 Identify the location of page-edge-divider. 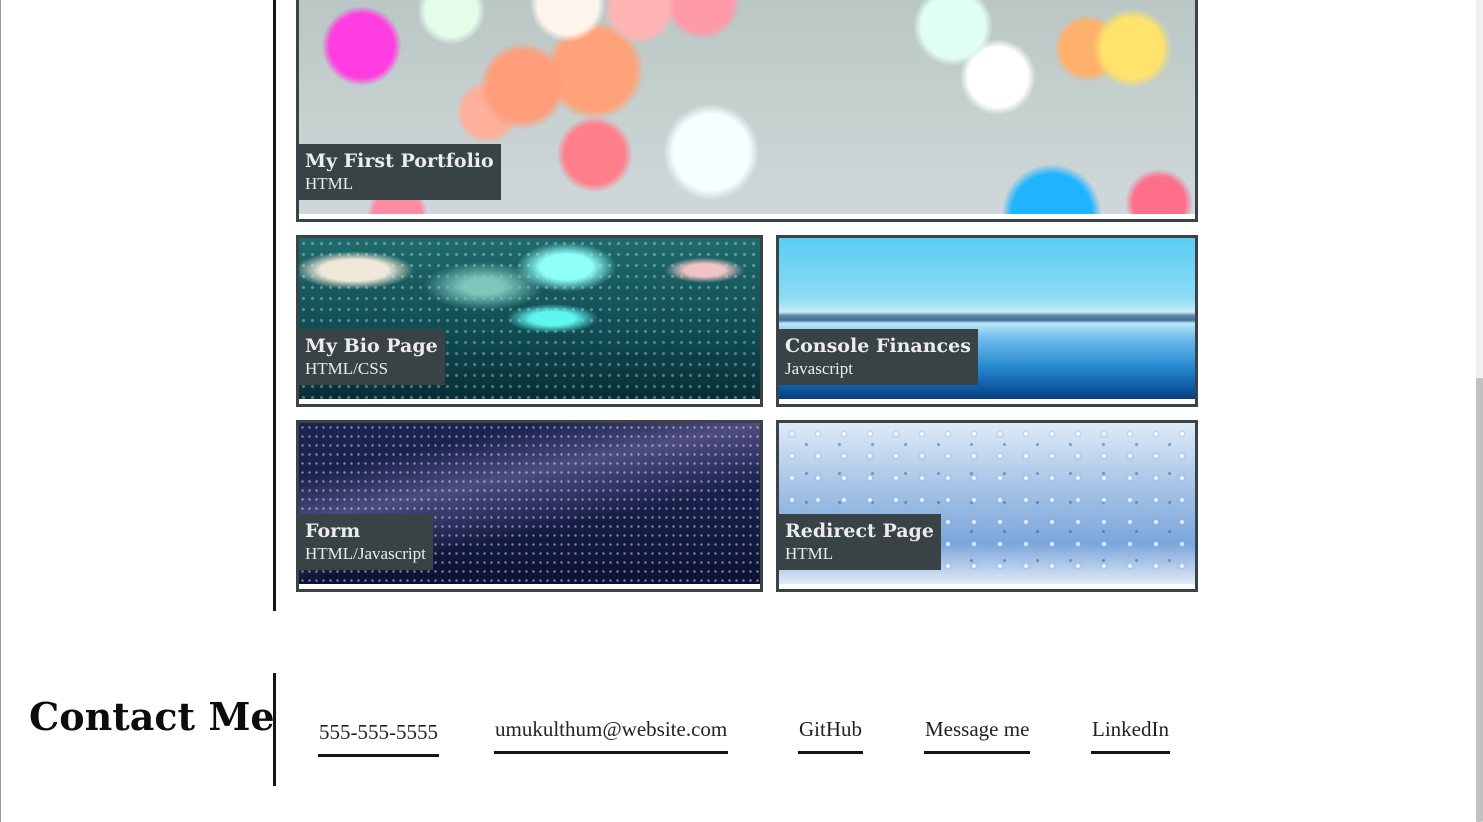
(0, 411).